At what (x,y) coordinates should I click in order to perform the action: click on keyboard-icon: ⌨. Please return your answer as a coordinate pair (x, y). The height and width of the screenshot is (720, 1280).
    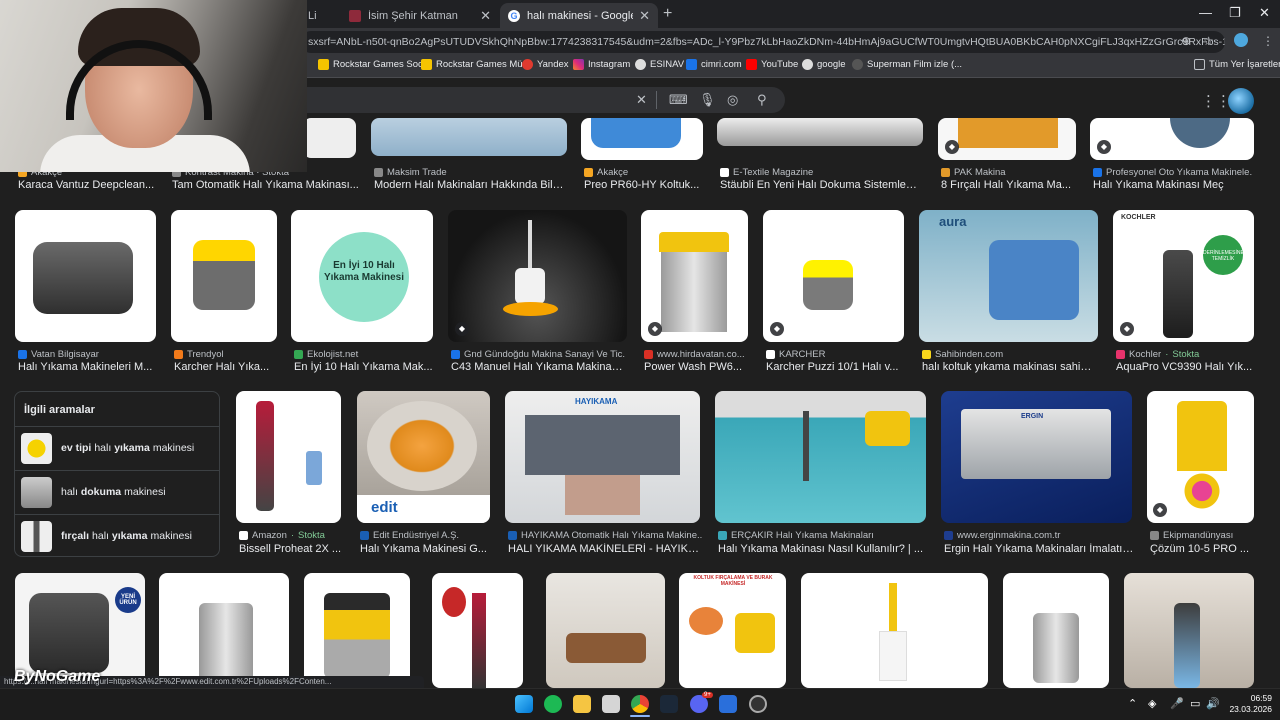
    Looking at the image, I should click on (678, 100).